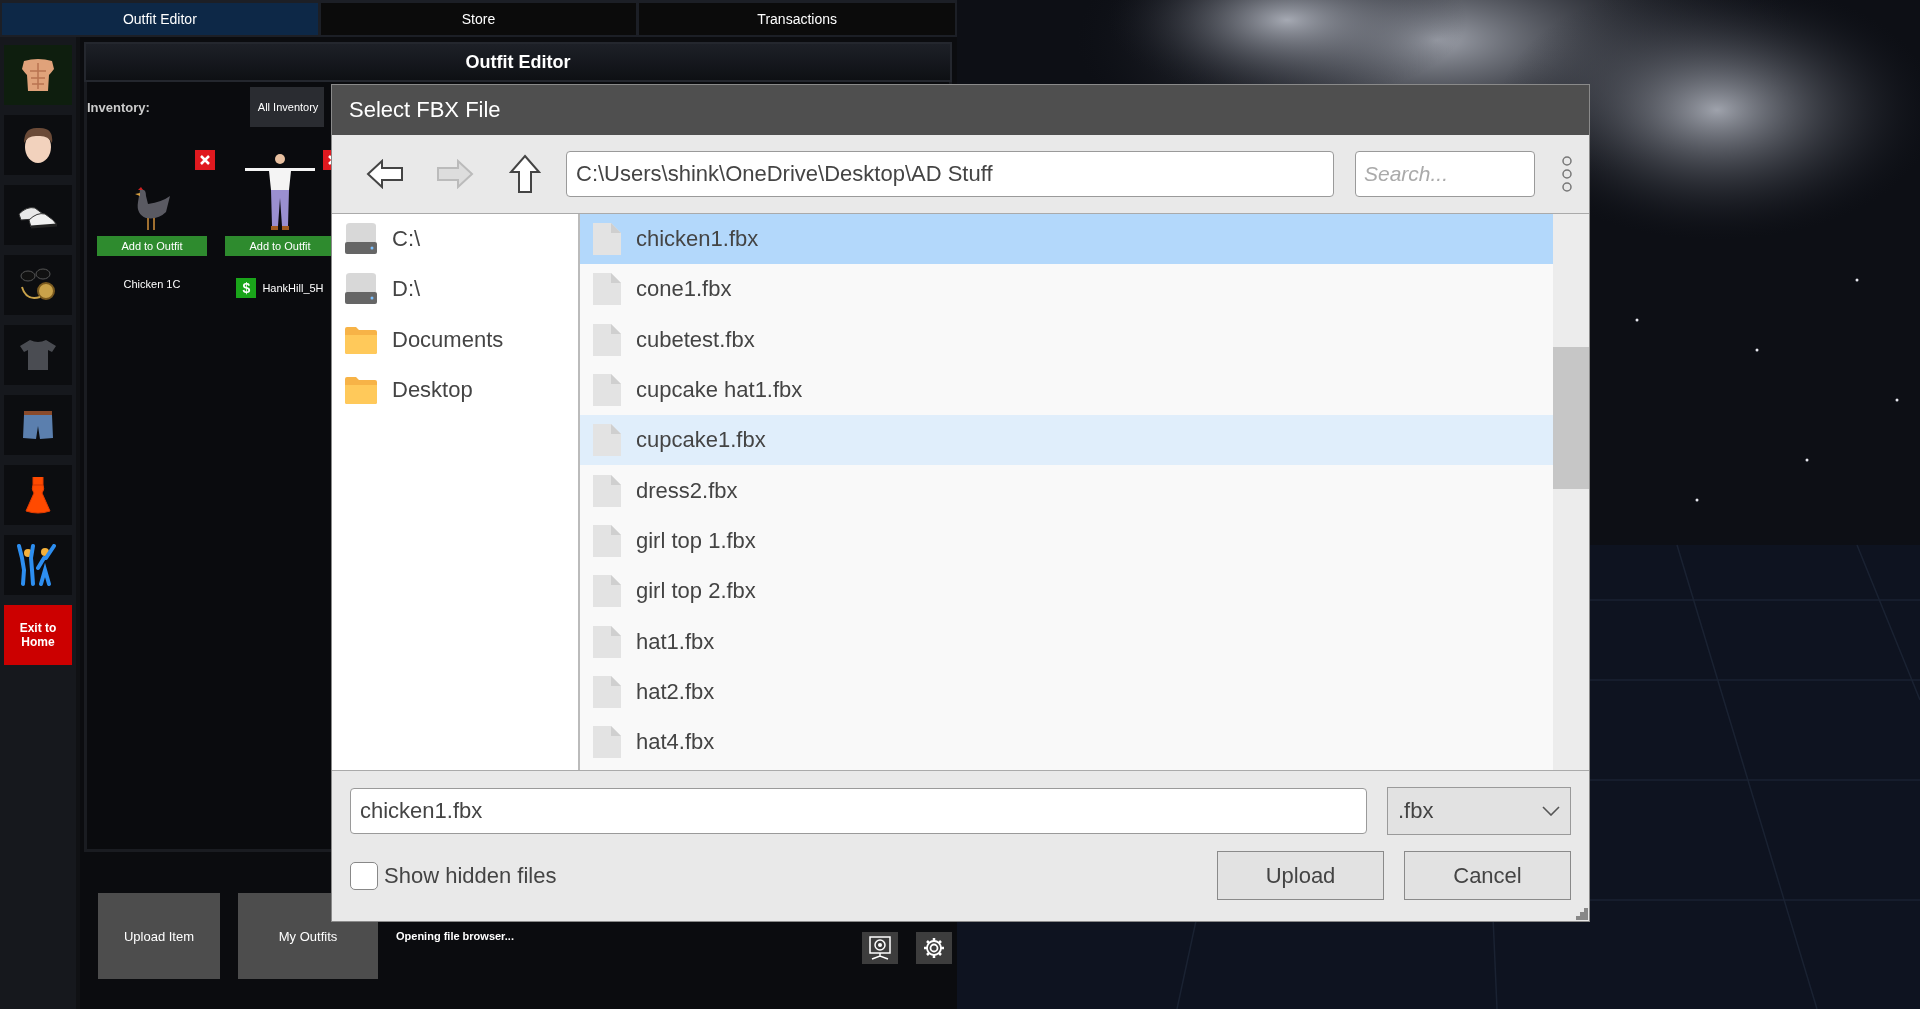 This screenshot has height=1009, width=1920. Describe the element at coordinates (470, 875) in the screenshot. I see `checkbox-label: Show hidden files` at that location.